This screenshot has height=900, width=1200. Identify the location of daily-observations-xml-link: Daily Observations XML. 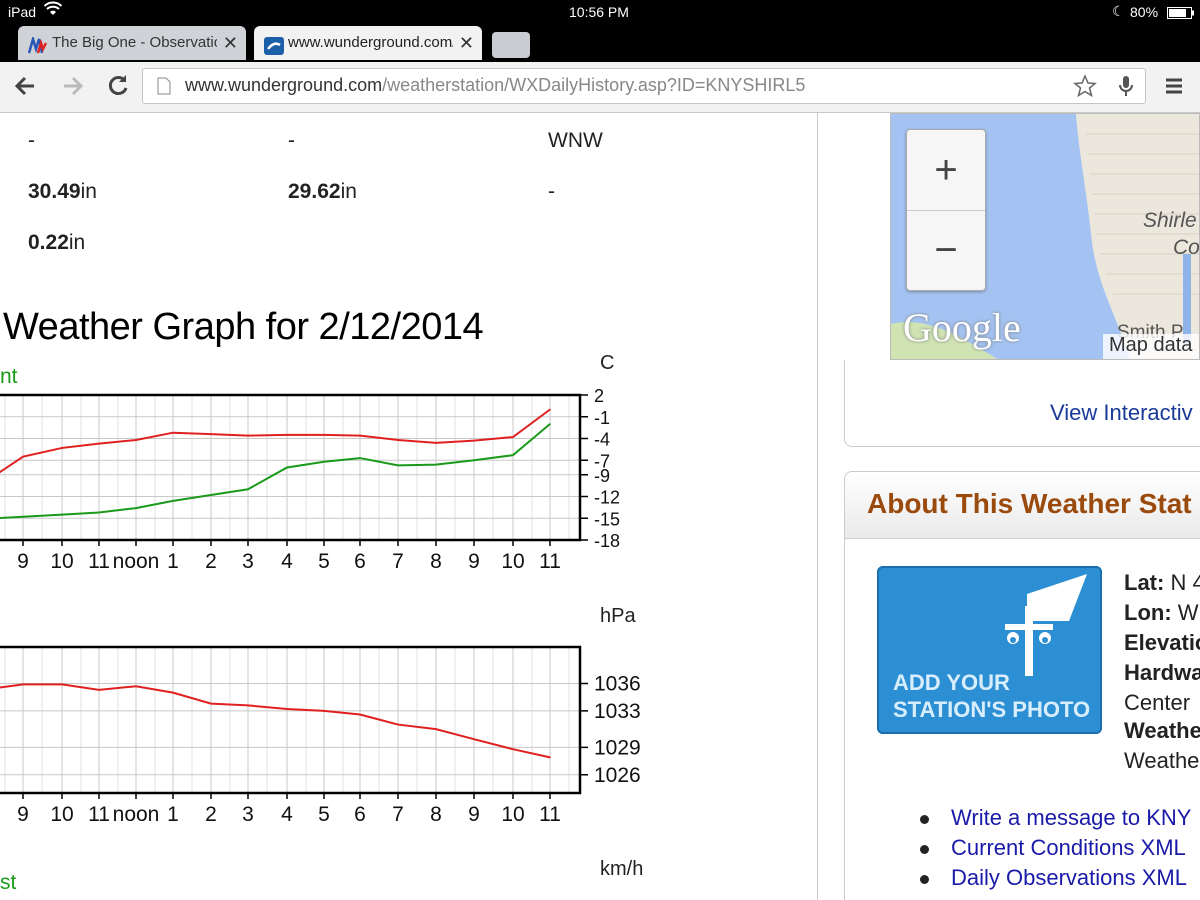
(1069, 877).